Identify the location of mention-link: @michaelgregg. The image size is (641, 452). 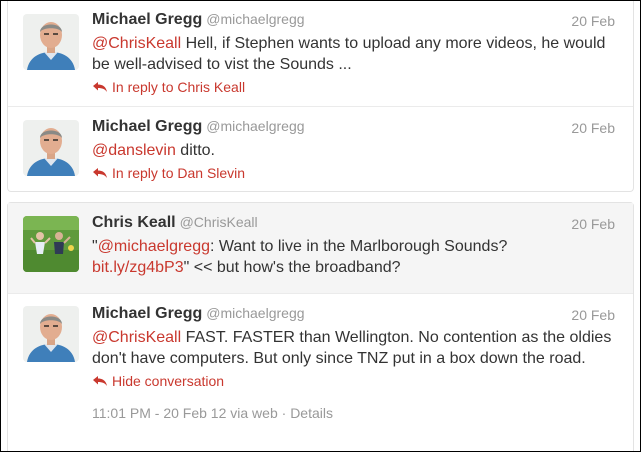
(154, 246).